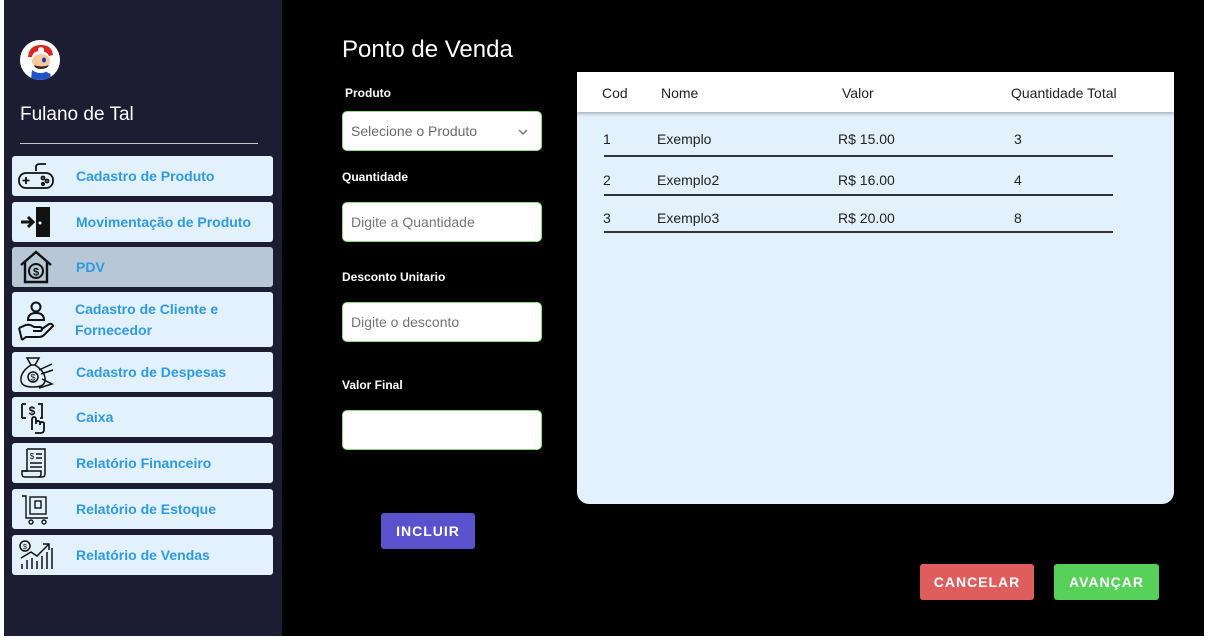 The image size is (1208, 644). I want to click on sidebar-item-label: PDV, so click(90, 266).